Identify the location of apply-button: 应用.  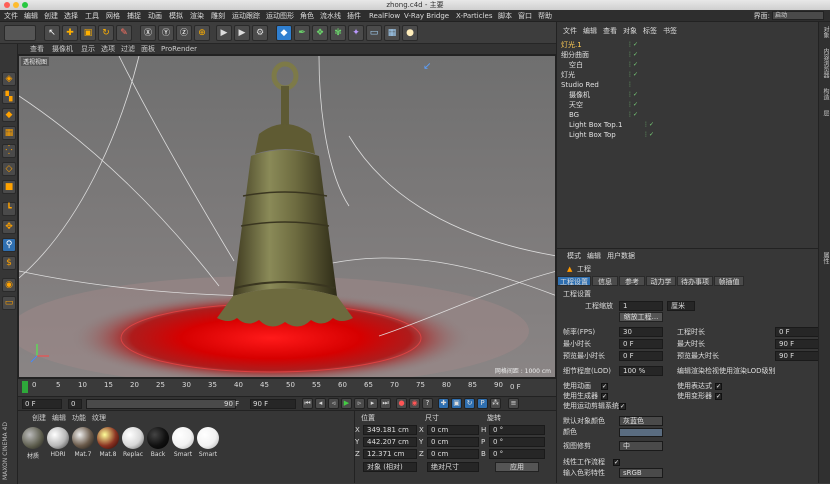
(517, 467).